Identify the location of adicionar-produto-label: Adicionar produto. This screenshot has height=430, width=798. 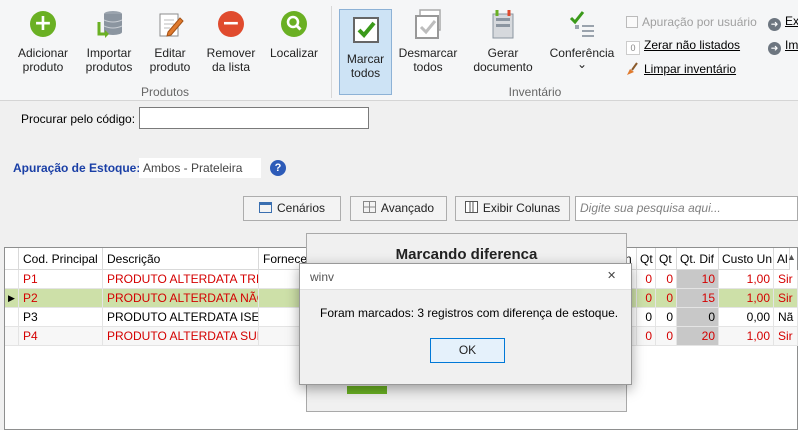
(43, 60).